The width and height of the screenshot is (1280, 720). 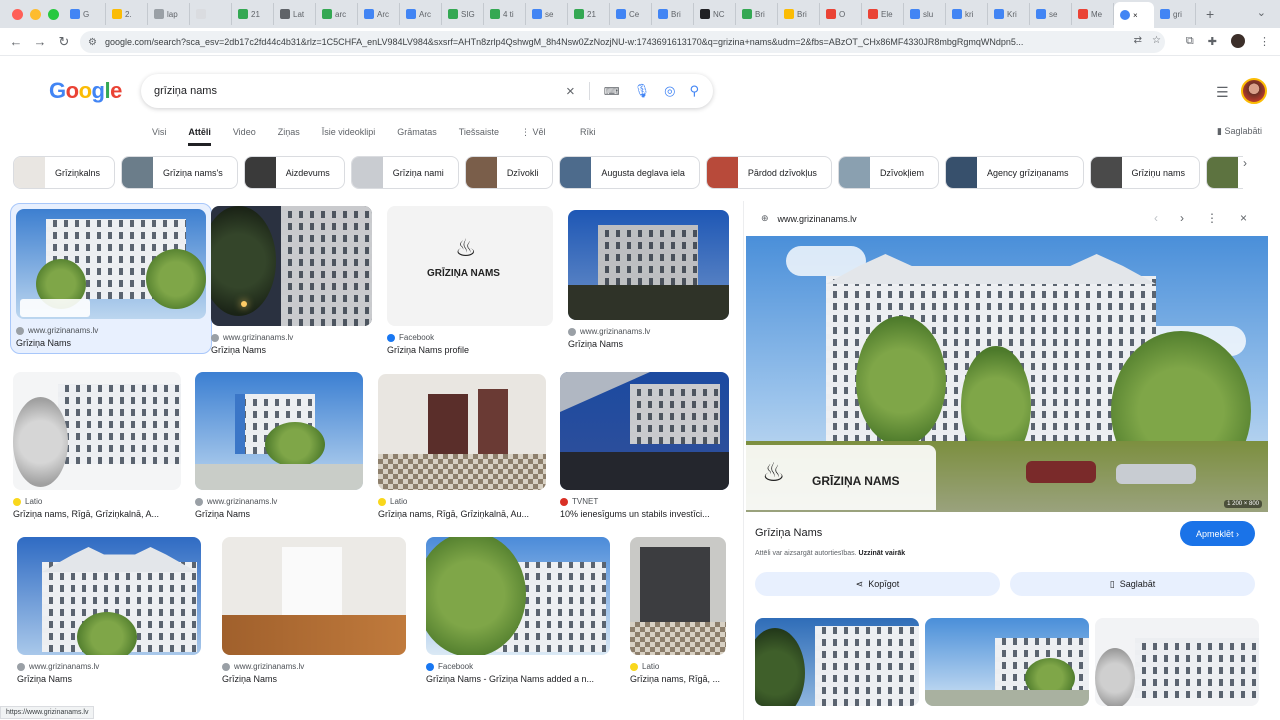 What do you see at coordinates (883, 14) in the screenshot?
I see `browser-tab: Ele` at bounding box center [883, 14].